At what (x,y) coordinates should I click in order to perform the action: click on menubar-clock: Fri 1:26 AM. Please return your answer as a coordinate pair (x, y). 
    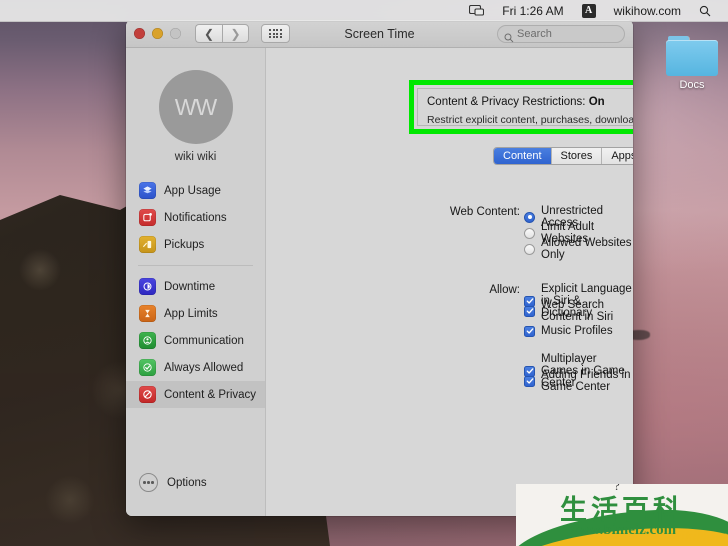
    Looking at the image, I should click on (532, 11).